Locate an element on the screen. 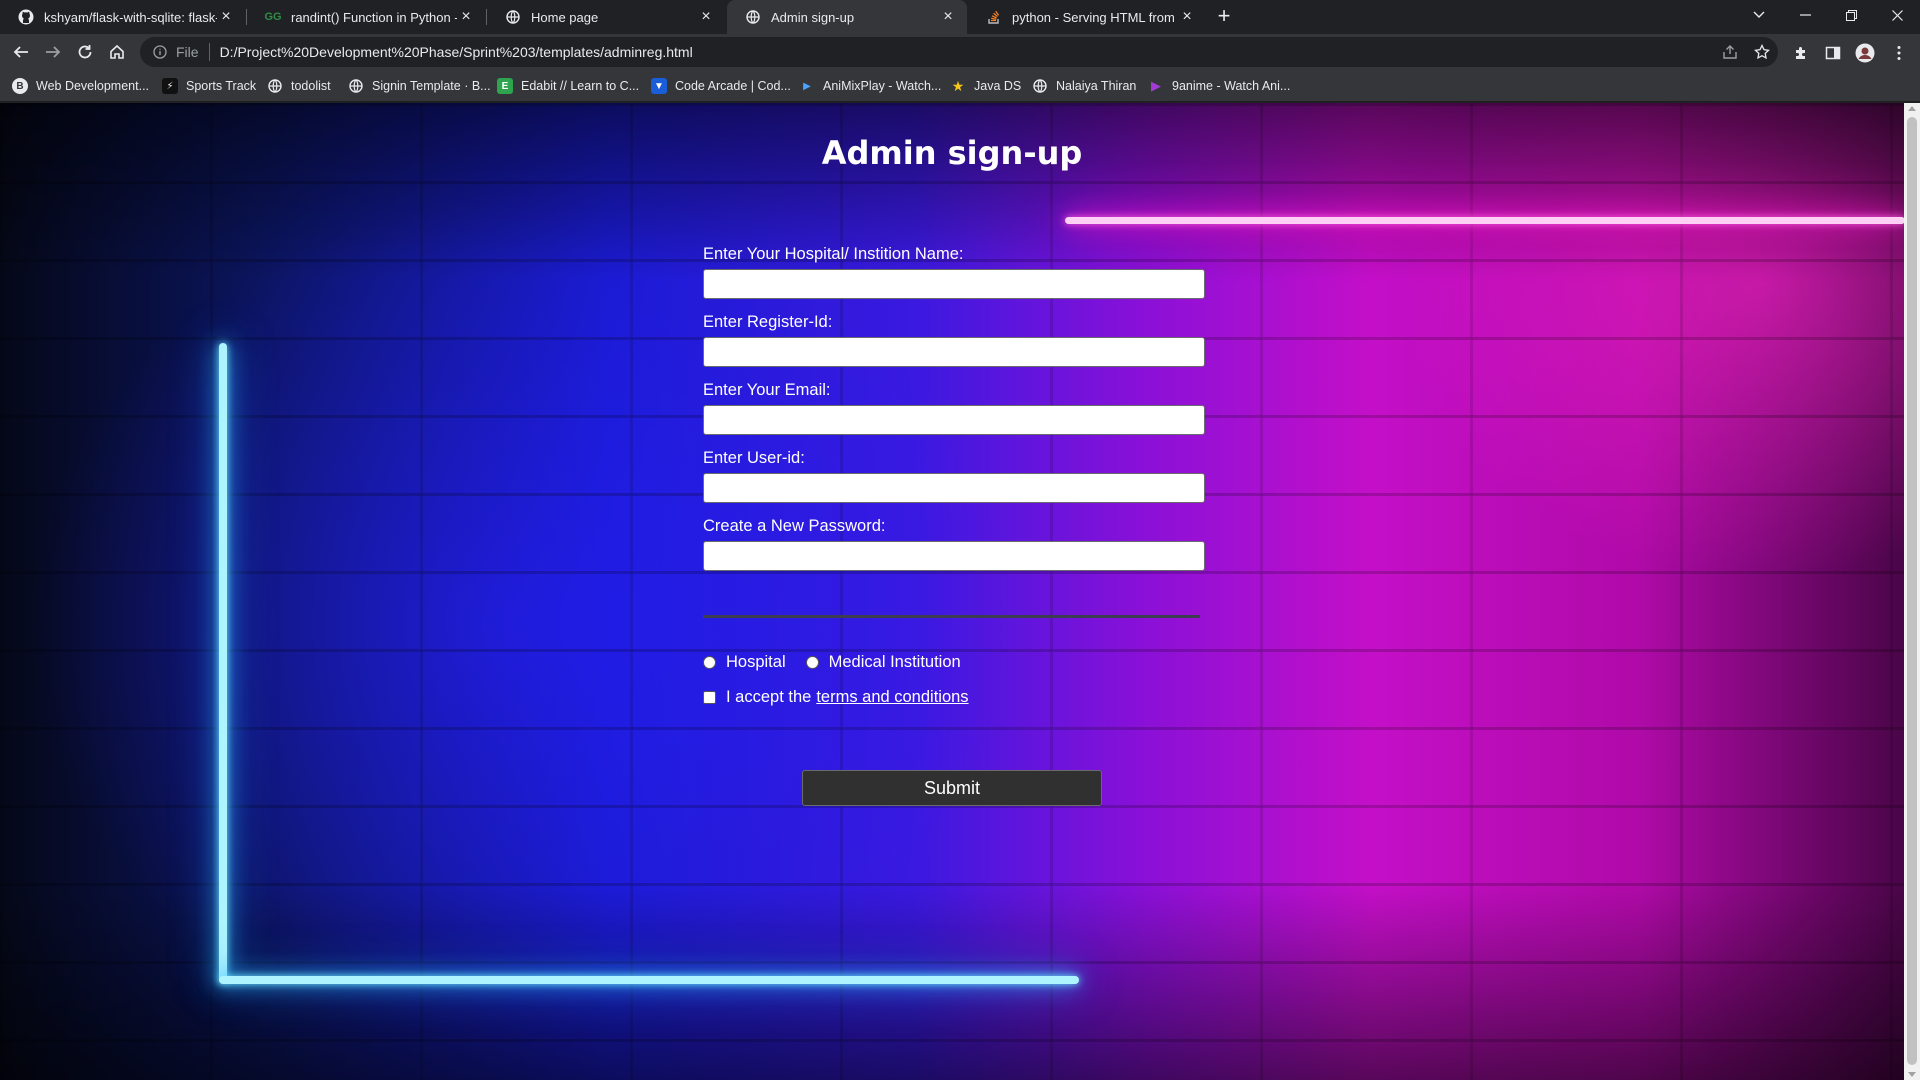 Image resolution: width=1920 pixels, height=1080 pixels. forward-arrow-icon is located at coordinates (53, 52).